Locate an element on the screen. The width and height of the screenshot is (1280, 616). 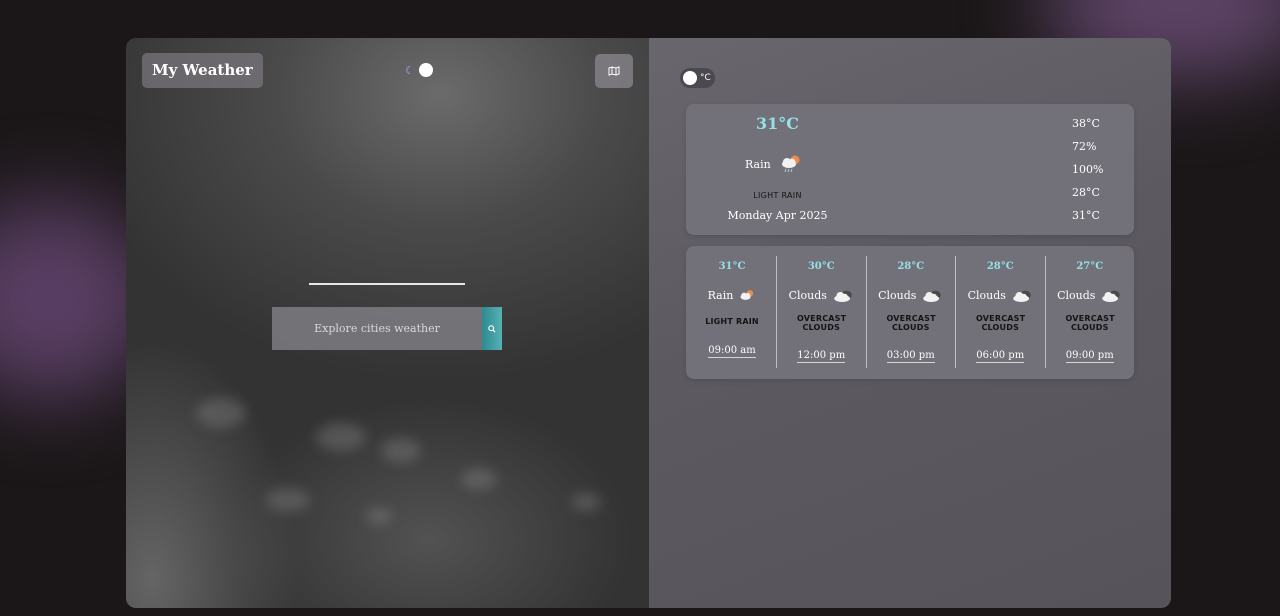
forecast-card: 31°C Rain LIGHT RAIN 09:00 am 30°C Cloud is located at coordinates (910, 312).